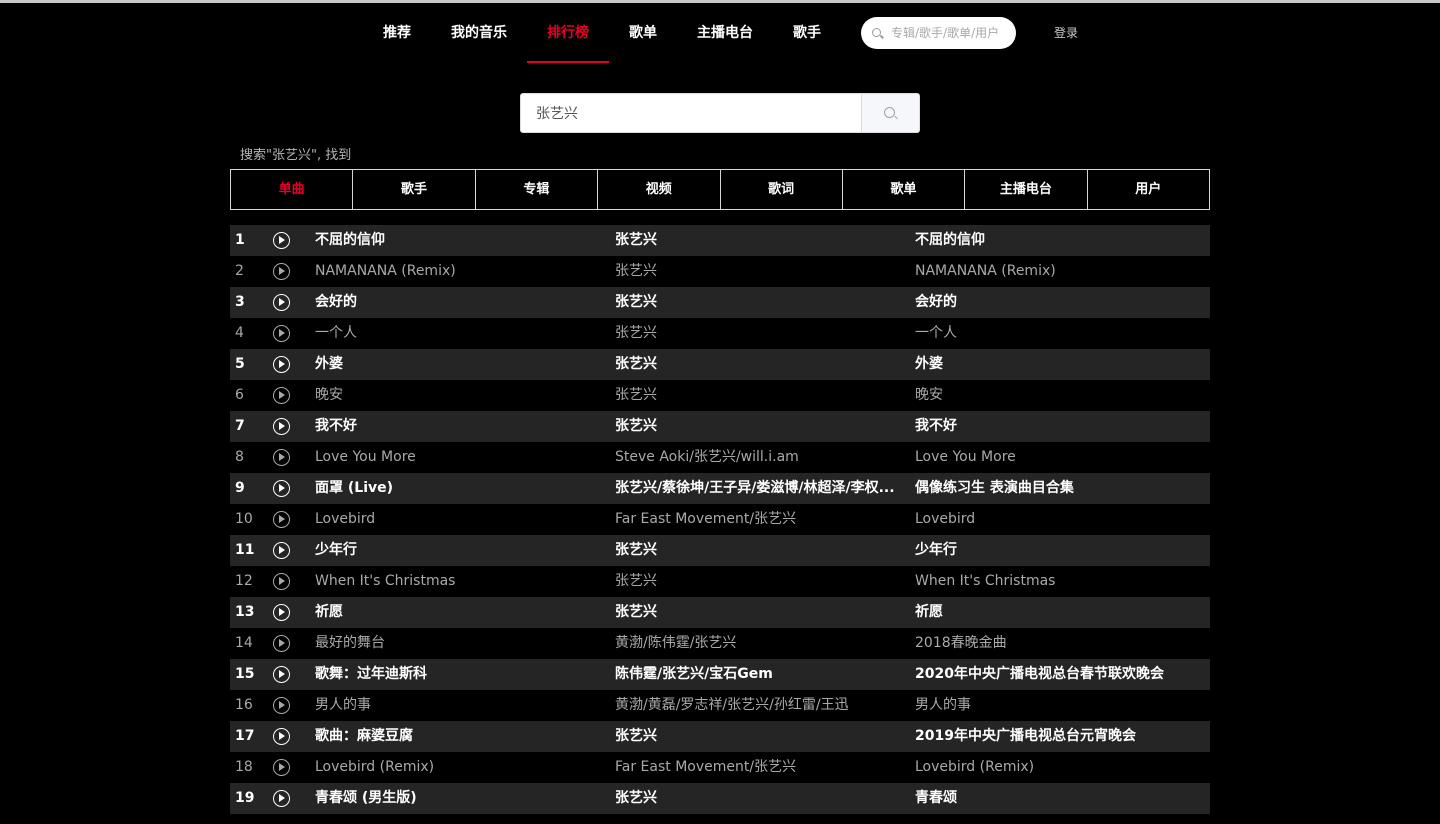 Image resolution: width=1440 pixels, height=824 pixels. Describe the element at coordinates (890, 113) in the screenshot. I see `search-button` at that location.